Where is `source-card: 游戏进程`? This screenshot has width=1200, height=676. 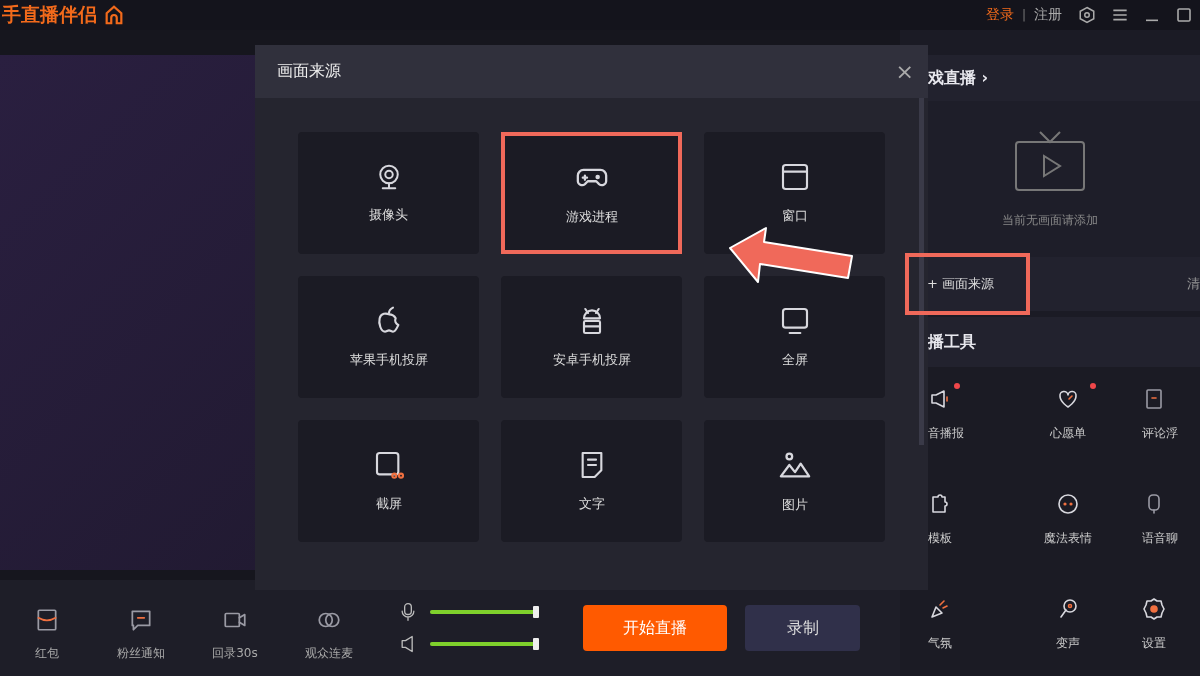 source-card: 游戏进程 is located at coordinates (591, 193).